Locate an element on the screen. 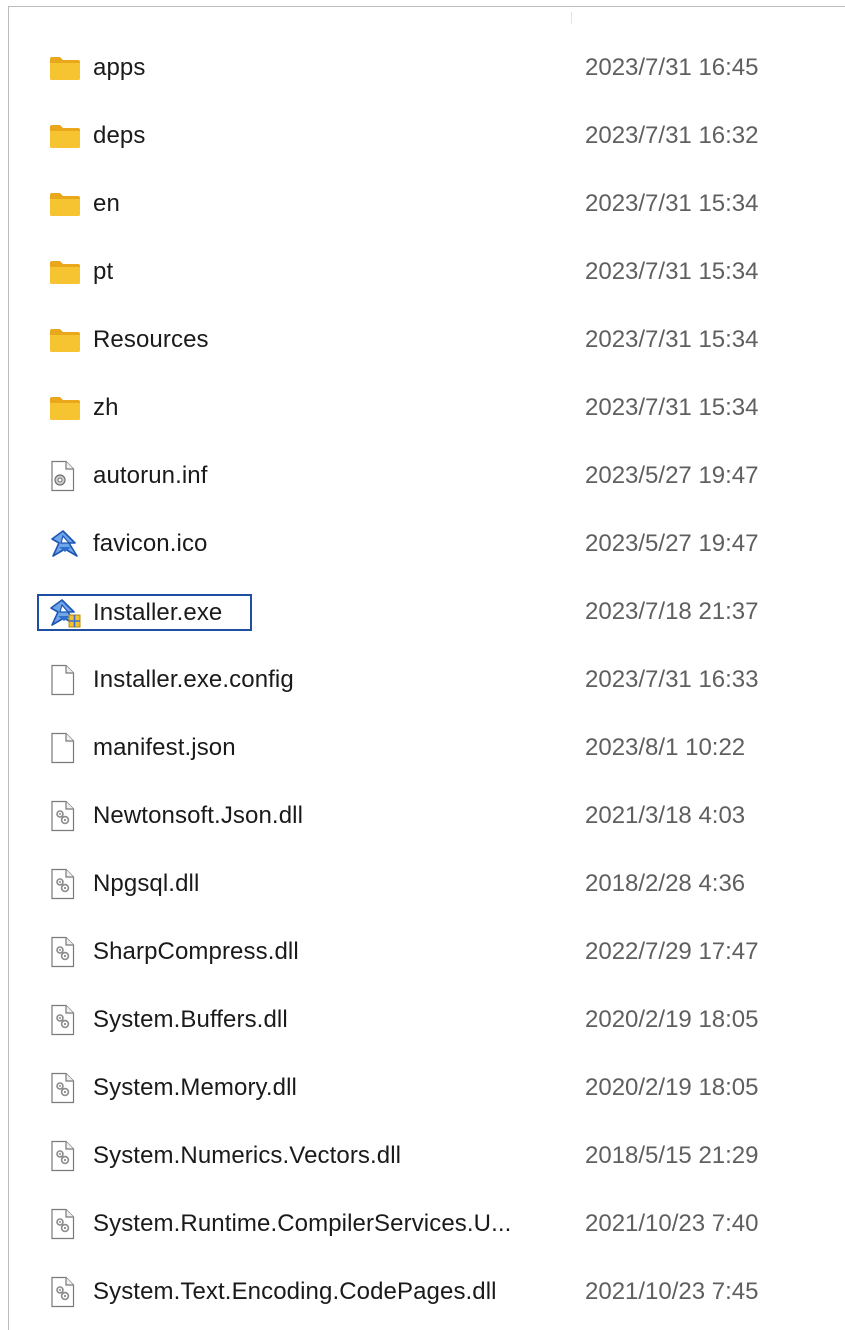  file-name: System.Numerics.Vectors.dll is located at coordinates (247, 1155).